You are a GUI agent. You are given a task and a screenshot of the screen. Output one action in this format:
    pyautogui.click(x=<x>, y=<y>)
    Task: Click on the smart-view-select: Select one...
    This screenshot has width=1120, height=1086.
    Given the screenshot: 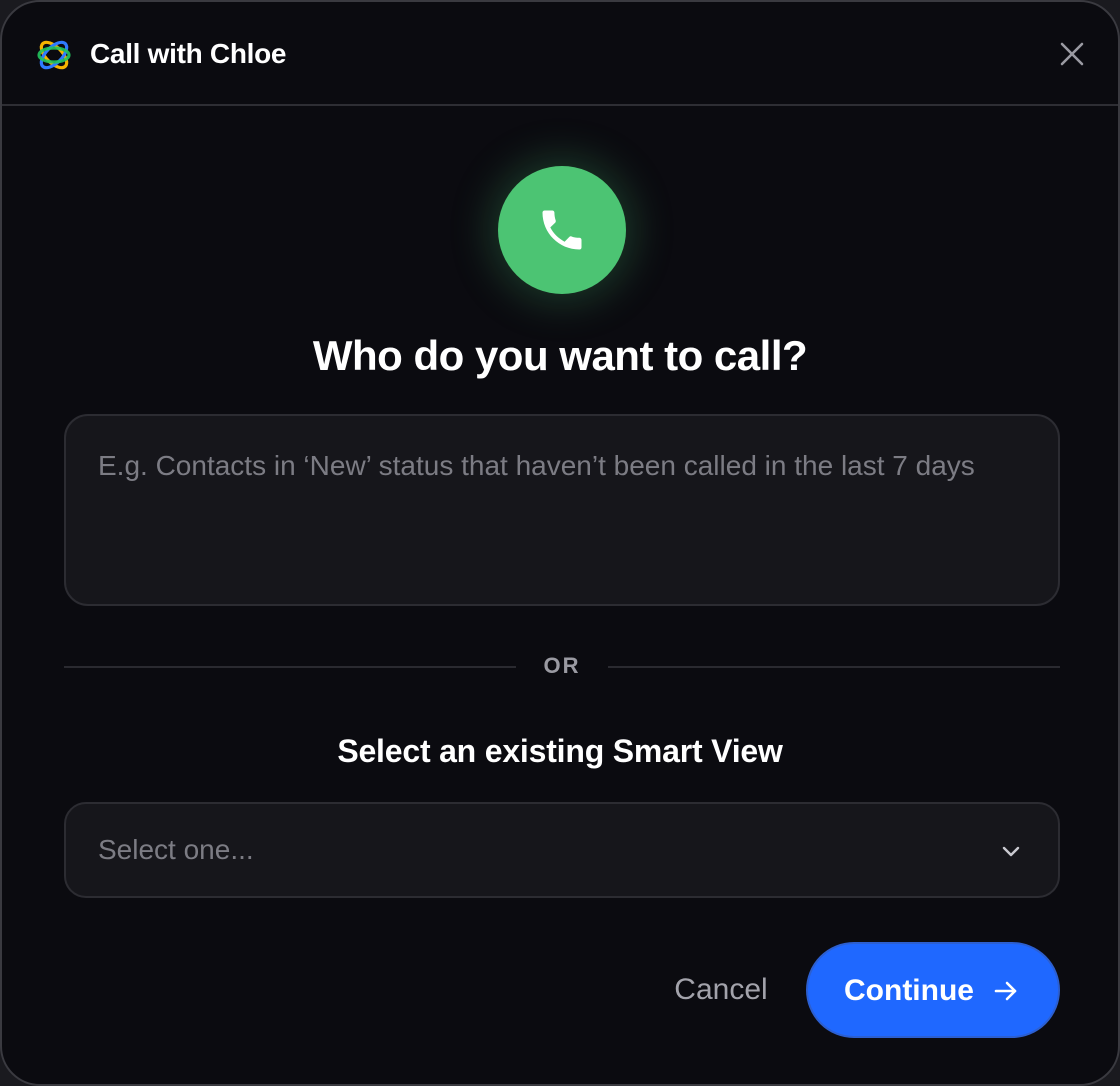 What is the action you would take?
    pyautogui.click(x=562, y=850)
    